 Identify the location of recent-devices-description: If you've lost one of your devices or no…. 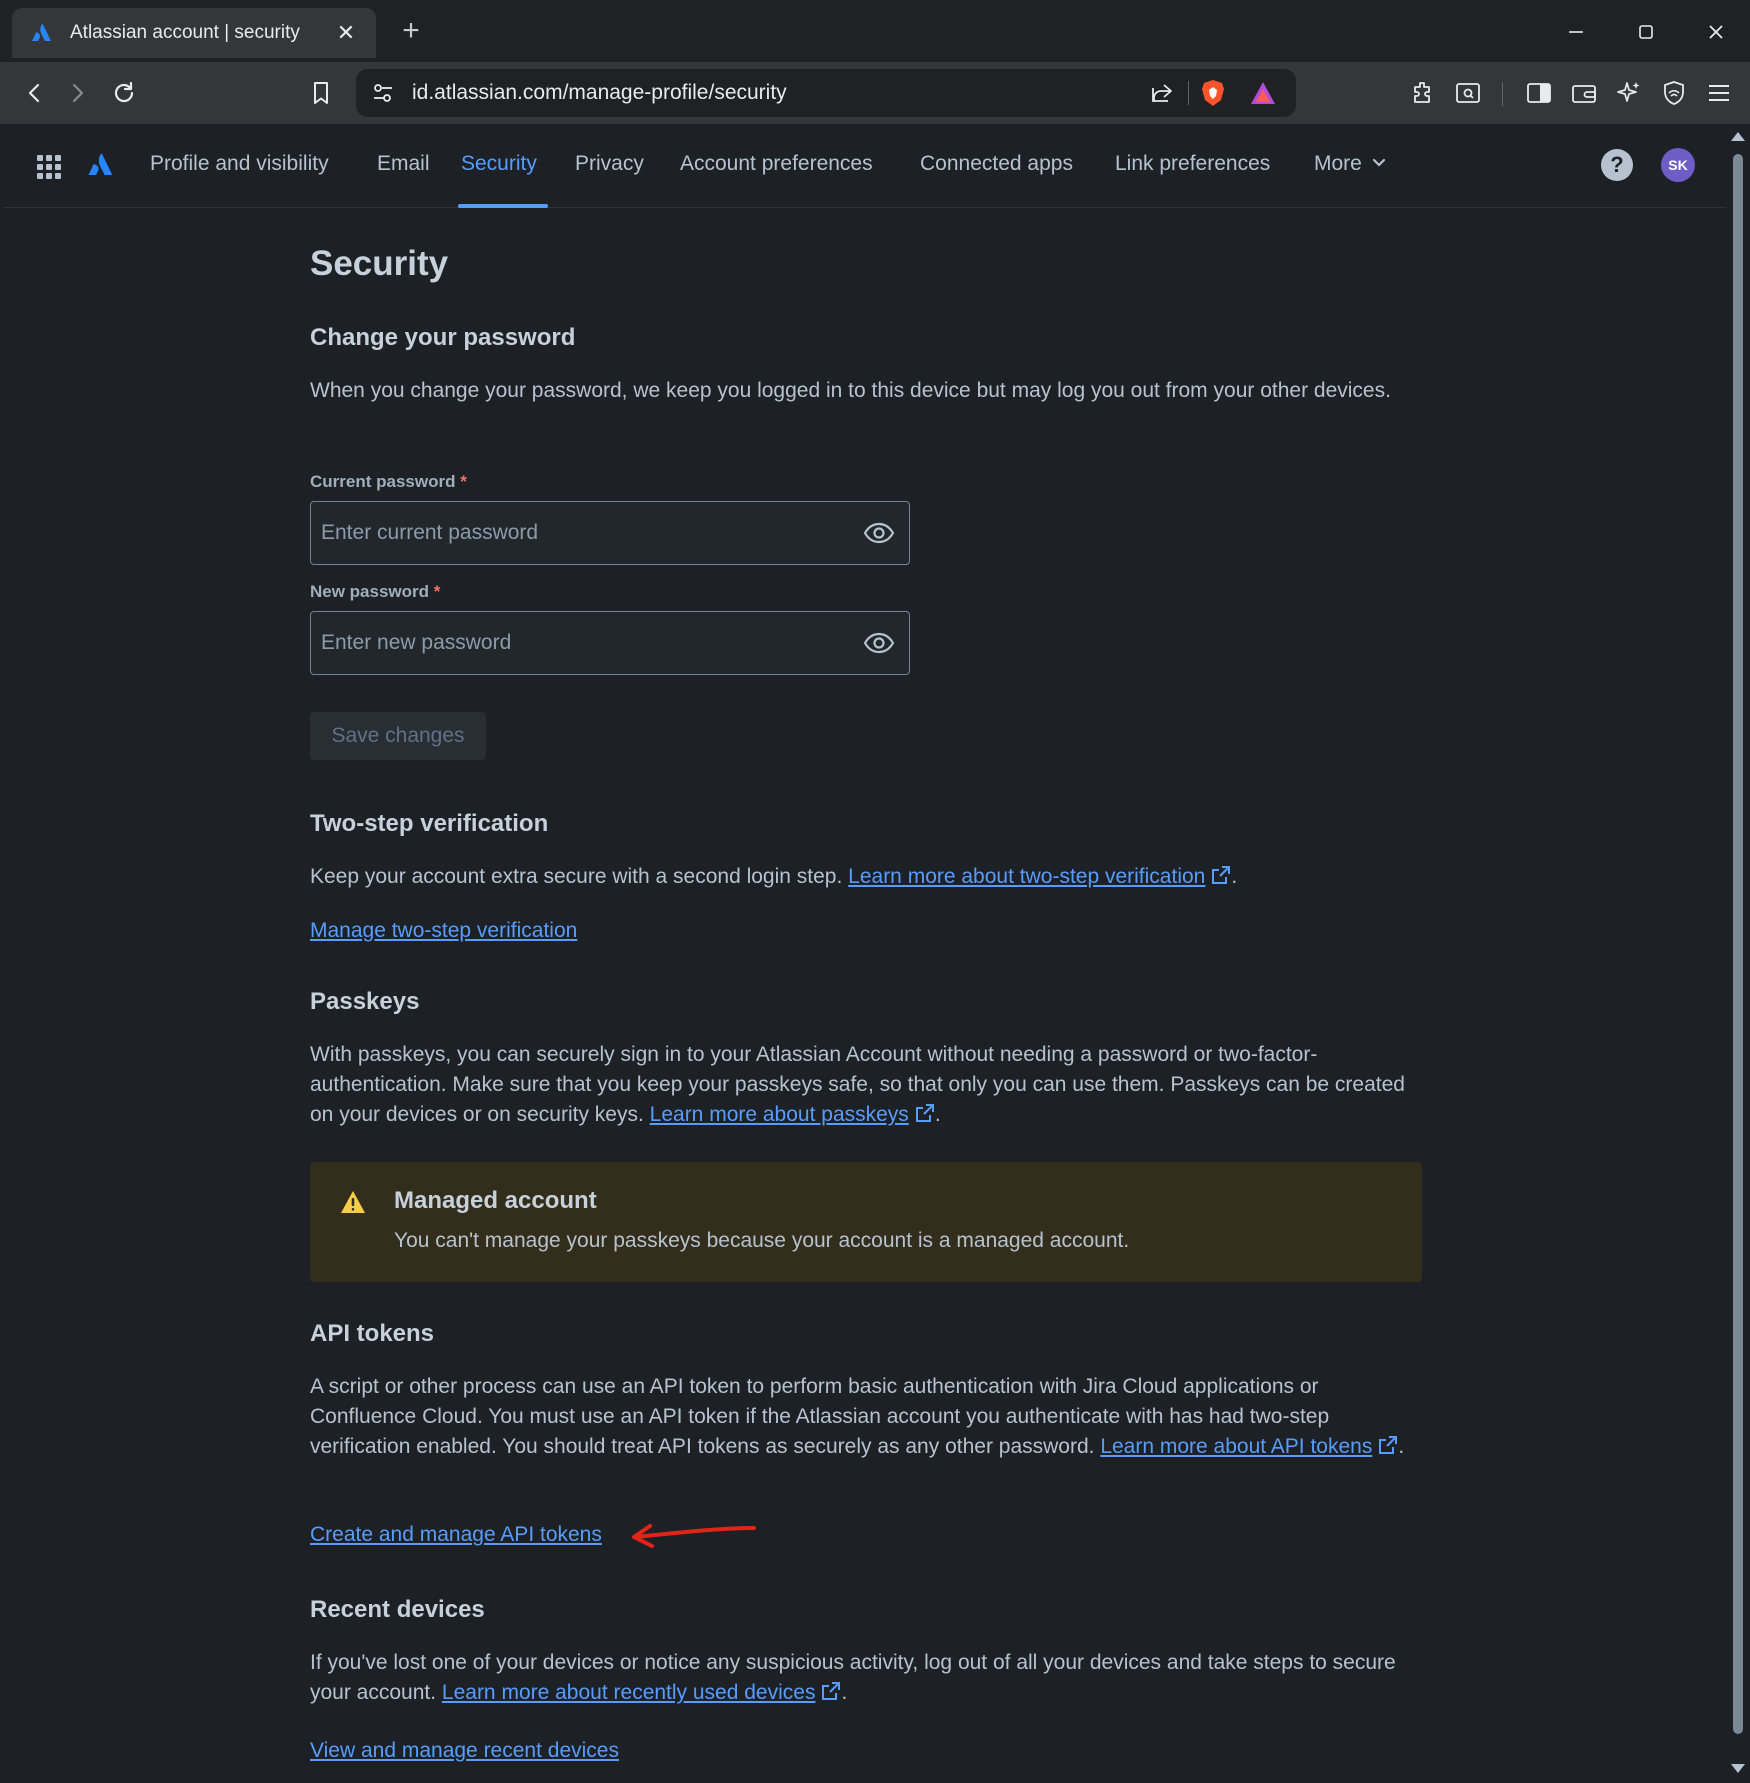
(865, 1678).